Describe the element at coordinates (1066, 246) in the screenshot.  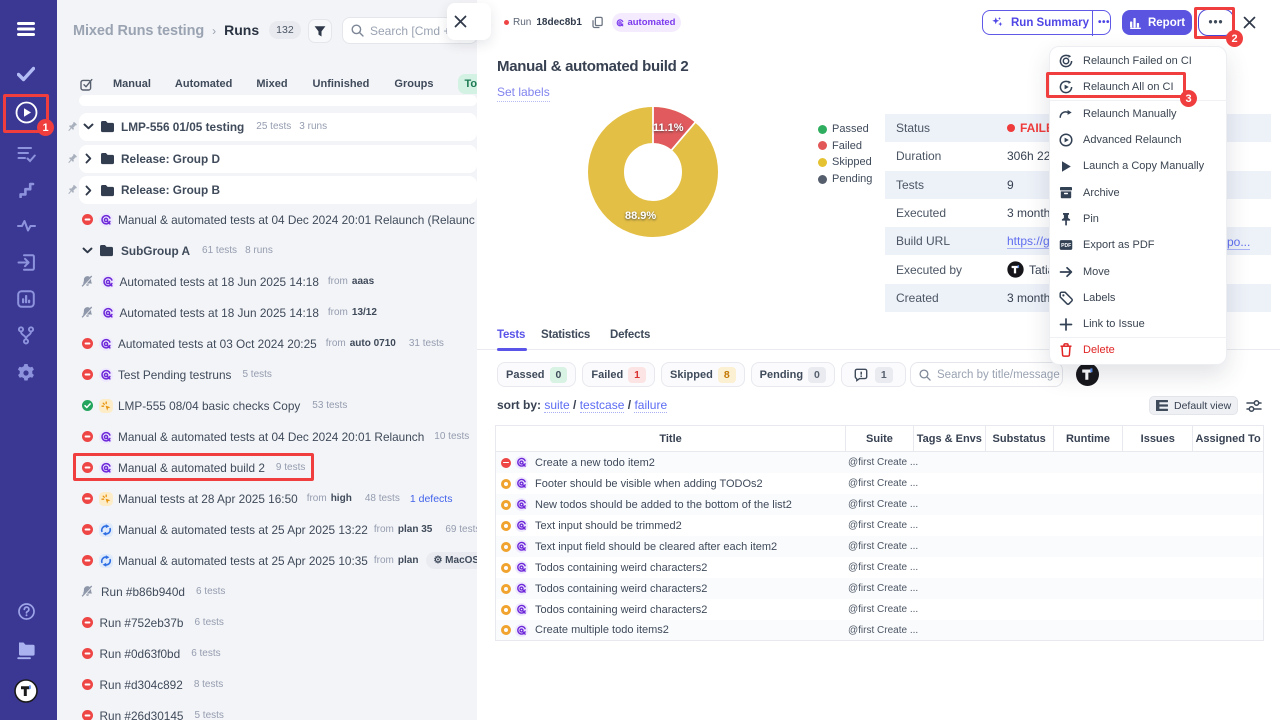
I see `svg-text: PDF` at that location.